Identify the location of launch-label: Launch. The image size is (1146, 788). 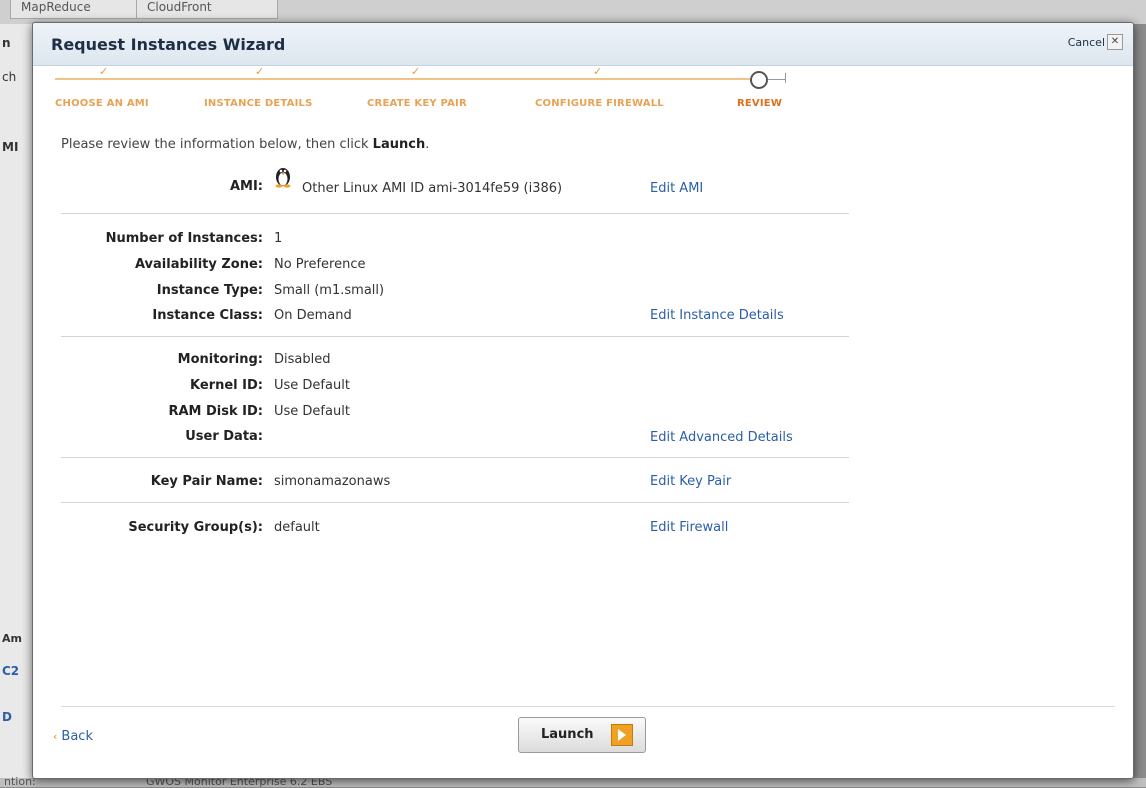
(567, 734).